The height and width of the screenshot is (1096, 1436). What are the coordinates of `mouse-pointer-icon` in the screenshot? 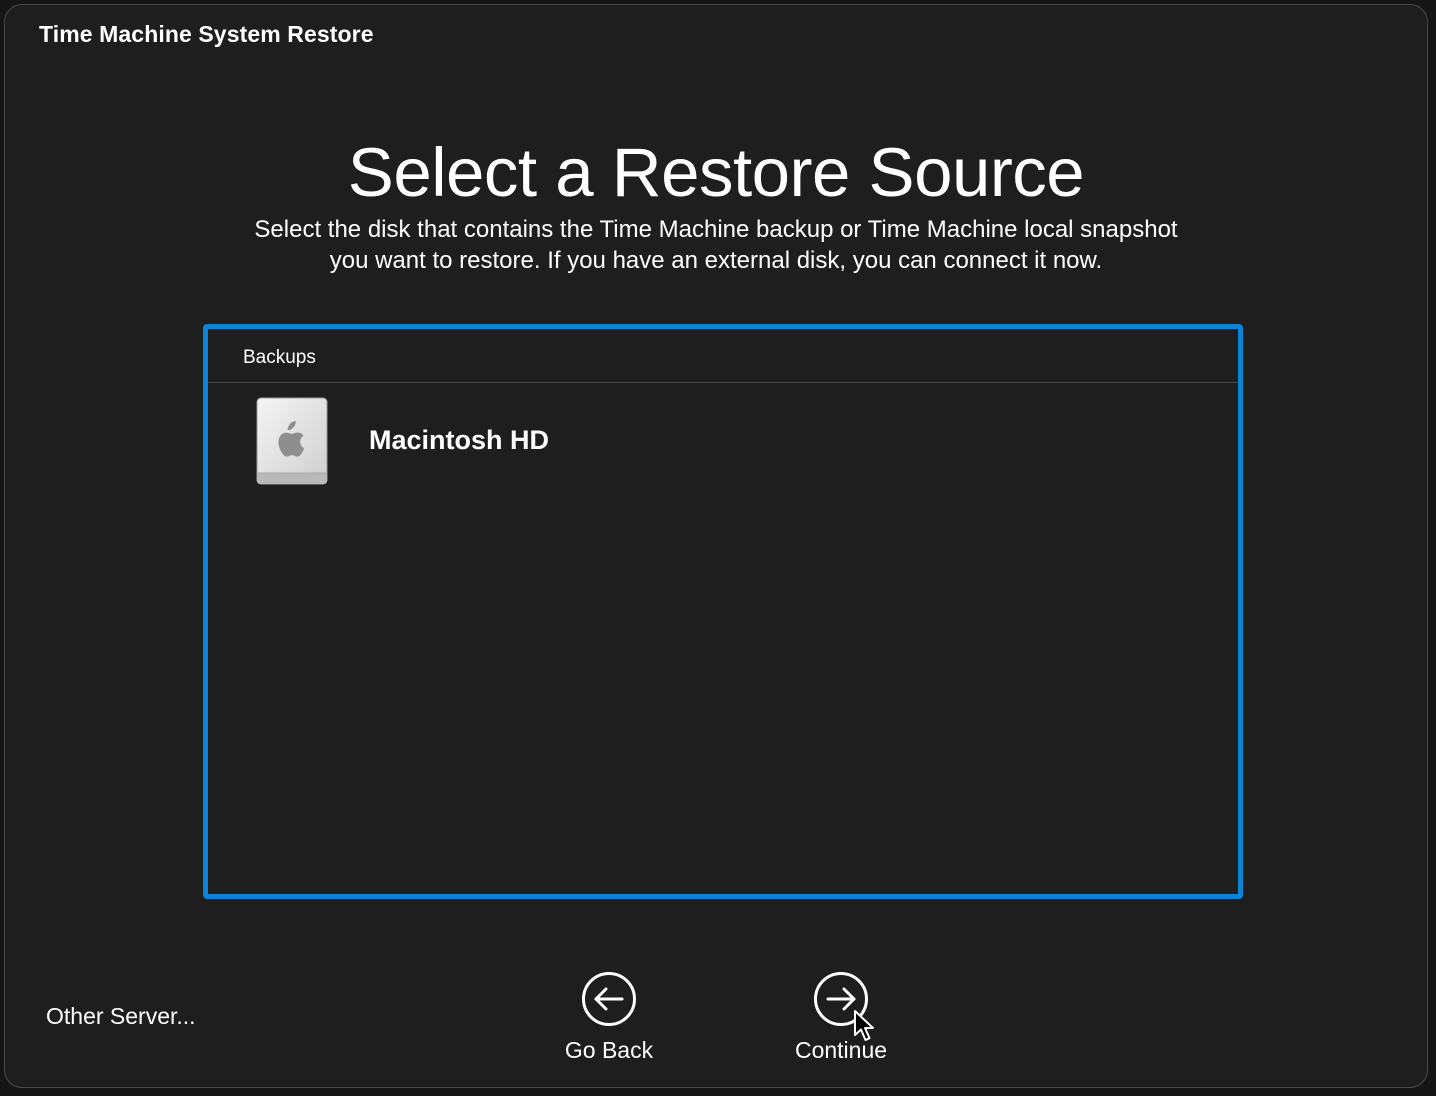 It's located at (865, 1029).